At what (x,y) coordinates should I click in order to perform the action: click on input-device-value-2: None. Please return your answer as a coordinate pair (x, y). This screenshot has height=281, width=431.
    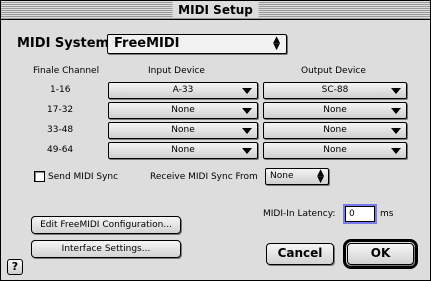
    Looking at the image, I should click on (183, 110).